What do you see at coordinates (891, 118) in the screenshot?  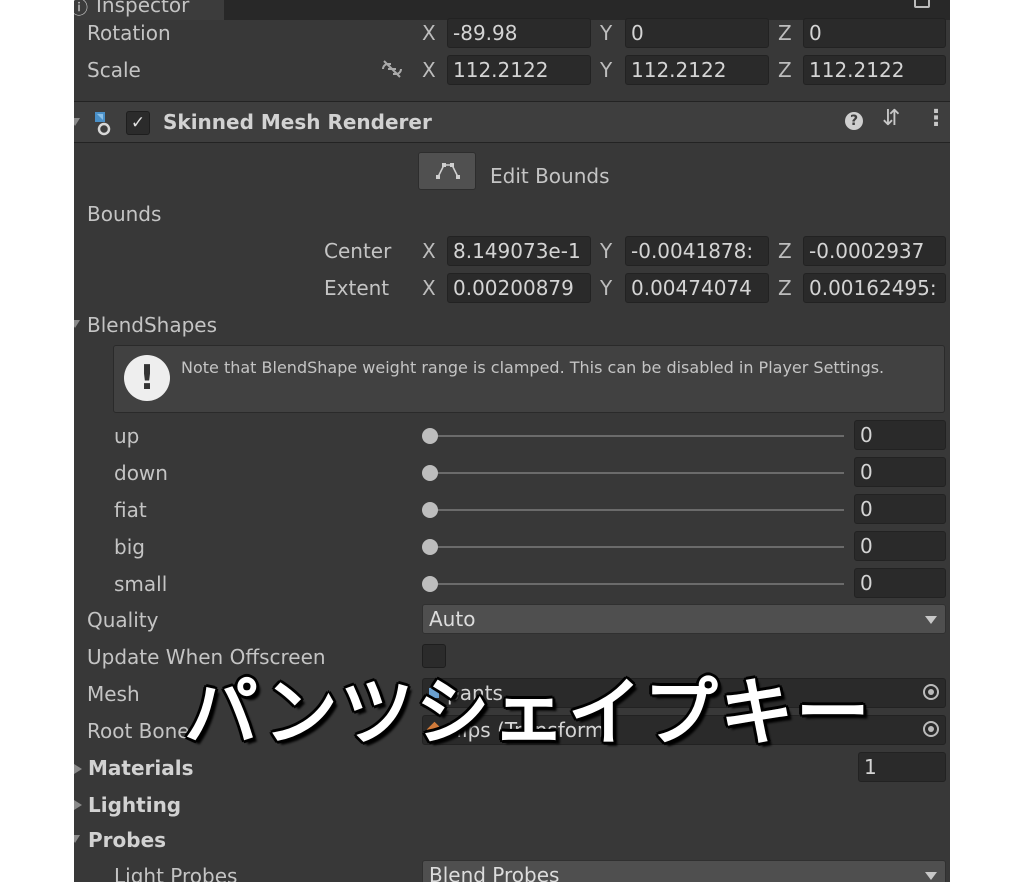 I see `presets-icon: ⇵` at bounding box center [891, 118].